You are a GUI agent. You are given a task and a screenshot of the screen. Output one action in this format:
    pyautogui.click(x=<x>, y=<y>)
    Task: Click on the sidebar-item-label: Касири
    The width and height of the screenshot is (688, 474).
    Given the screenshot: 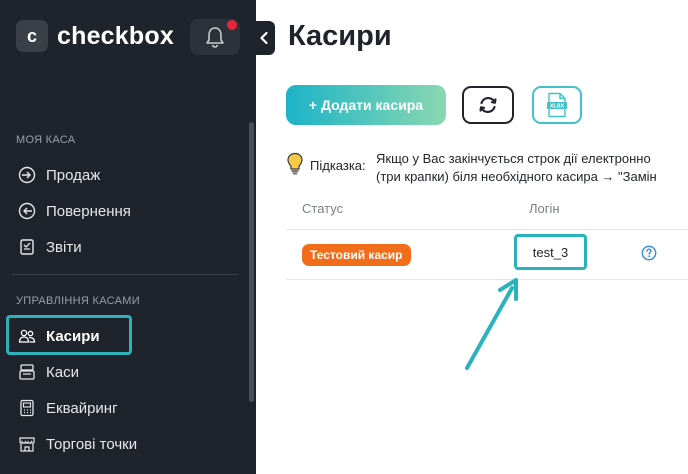 What is the action you would take?
    pyautogui.click(x=73, y=336)
    